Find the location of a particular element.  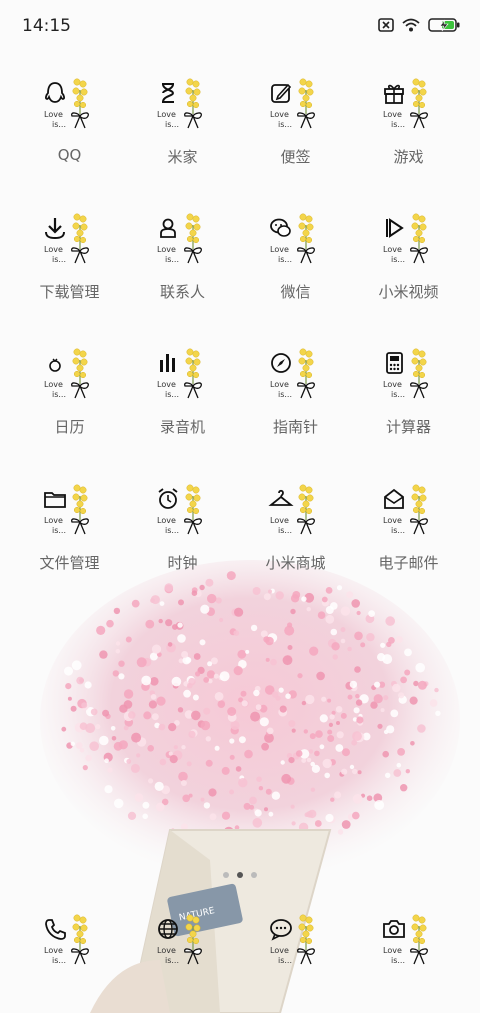

status-time: 14:15 is located at coordinates (46, 26).